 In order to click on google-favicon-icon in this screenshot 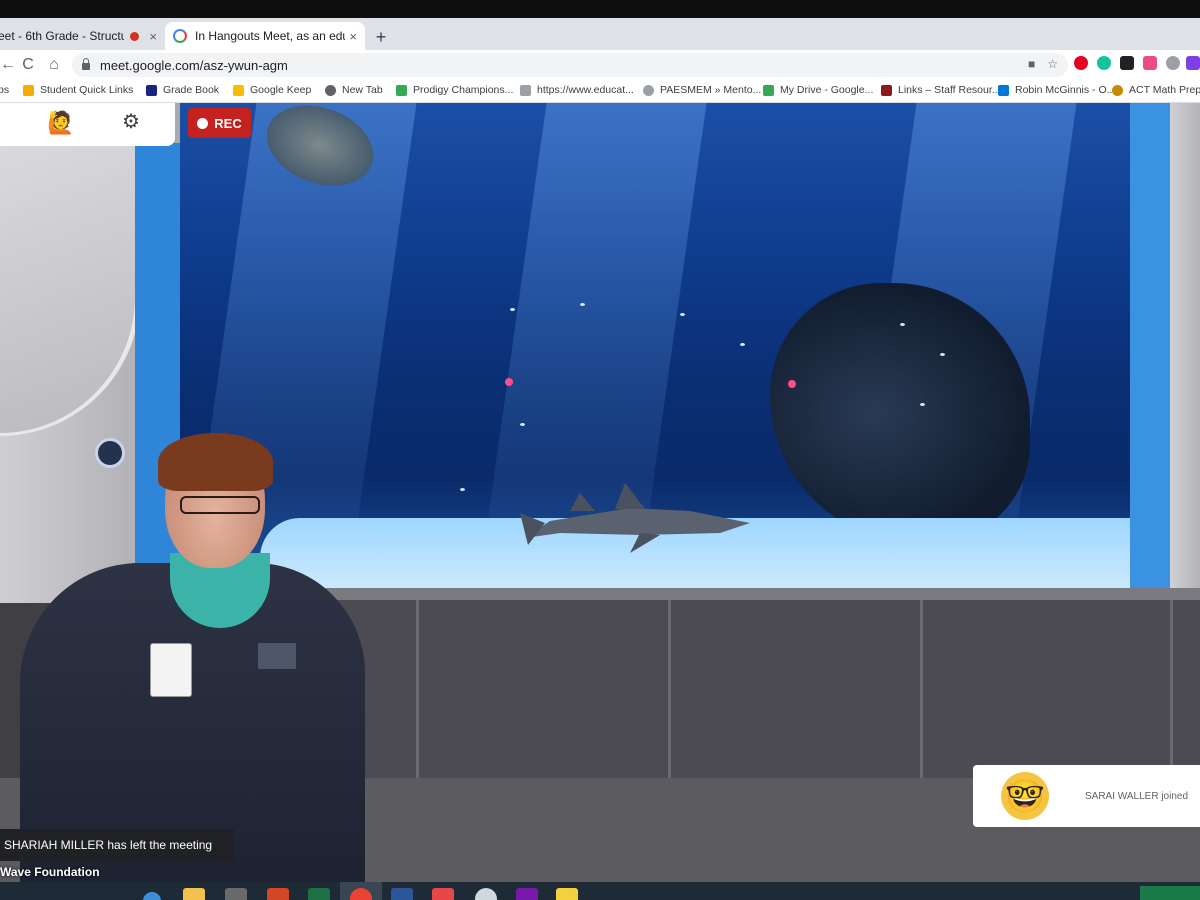, I will do `click(180, 36)`.